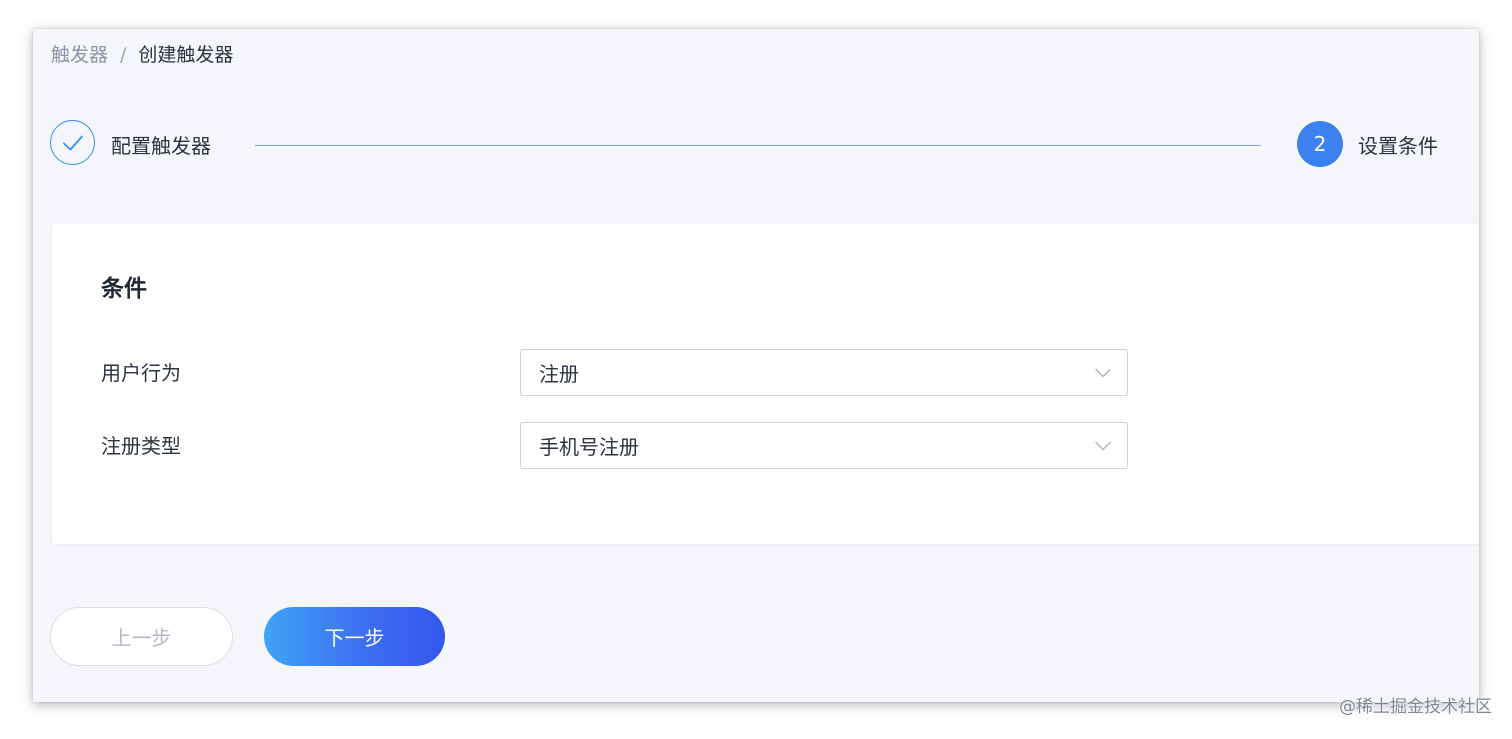 Image resolution: width=1512 pixels, height=739 pixels. What do you see at coordinates (1415, 707) in the screenshot?
I see `watermark: @稀土掘金技术社区` at bounding box center [1415, 707].